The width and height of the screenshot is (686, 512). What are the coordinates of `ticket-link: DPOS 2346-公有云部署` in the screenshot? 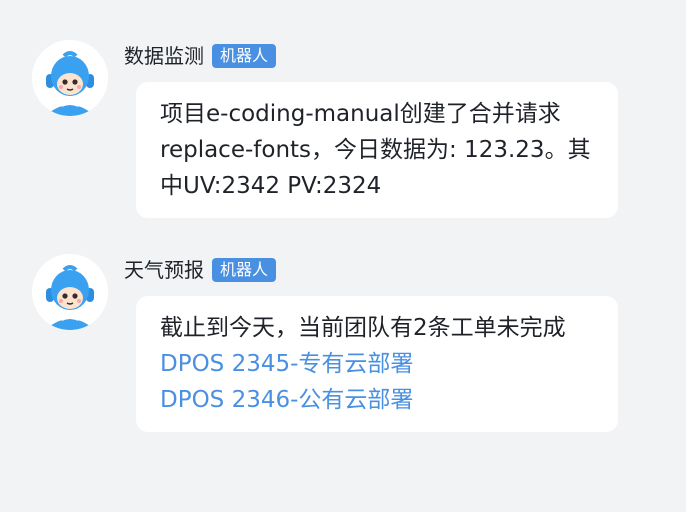 It's located at (378, 400).